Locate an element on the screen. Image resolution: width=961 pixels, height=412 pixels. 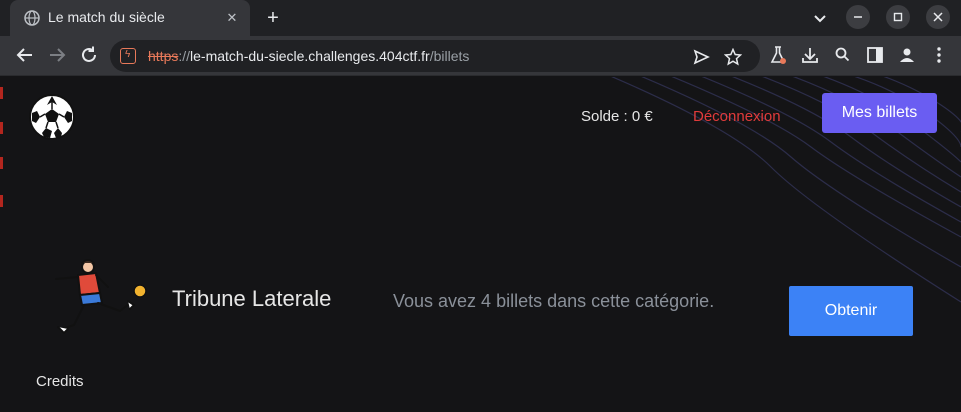
minimize-button is located at coordinates (858, 17).